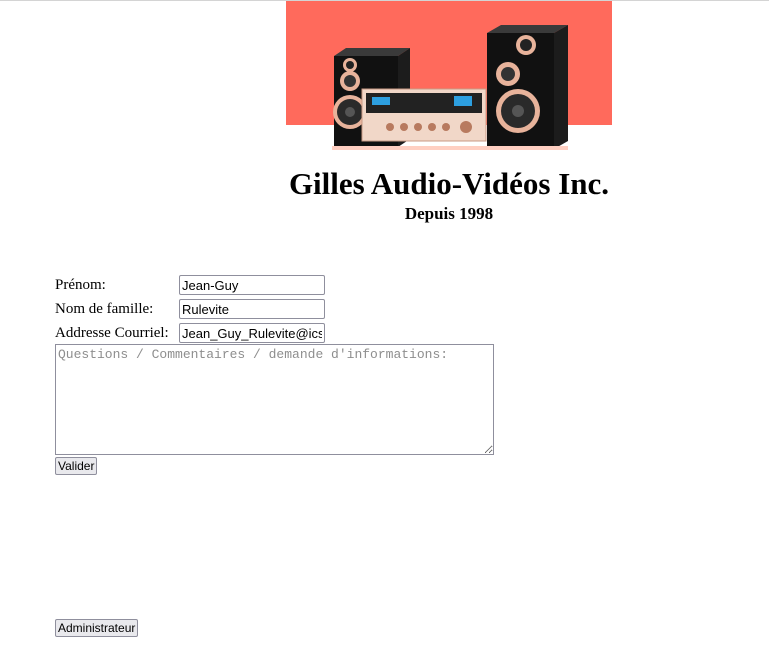 This screenshot has width=769, height=654. Describe the element at coordinates (252, 285) in the screenshot. I see `first-name-field` at that location.